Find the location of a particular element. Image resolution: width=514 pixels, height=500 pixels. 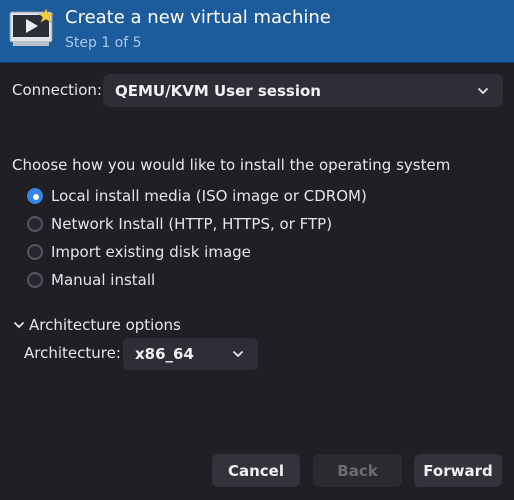

architecture-dropdown: x86_64 is located at coordinates (190, 354).